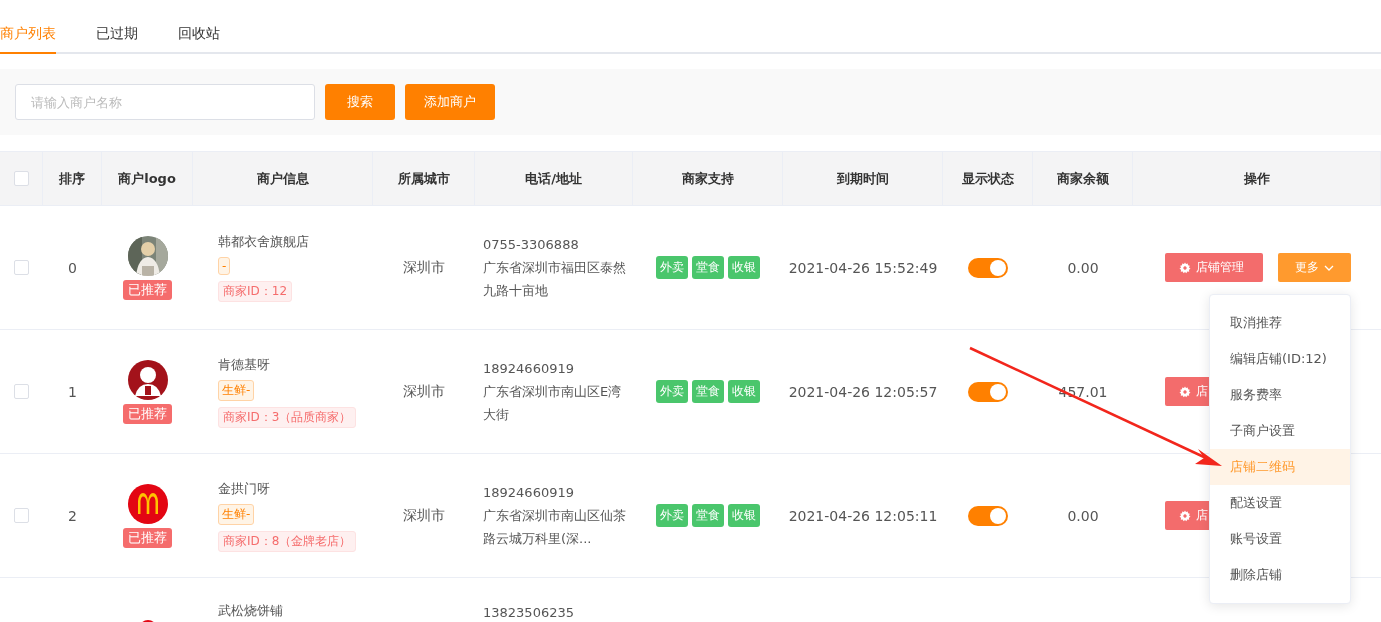 The width and height of the screenshot is (1381, 622). I want to click on expiry-time: 2021-04-26 12:05:11, so click(863, 515).